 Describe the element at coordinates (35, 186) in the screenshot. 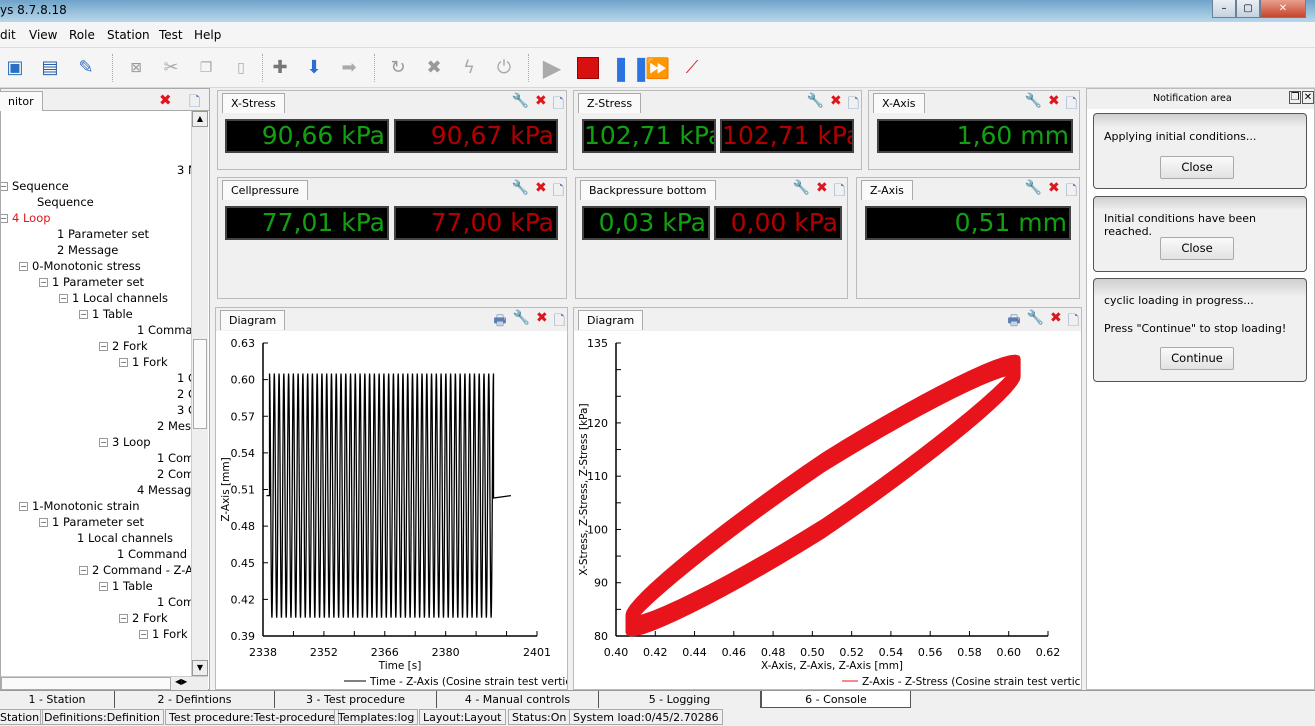

I see `tree-item: − Sequence` at that location.